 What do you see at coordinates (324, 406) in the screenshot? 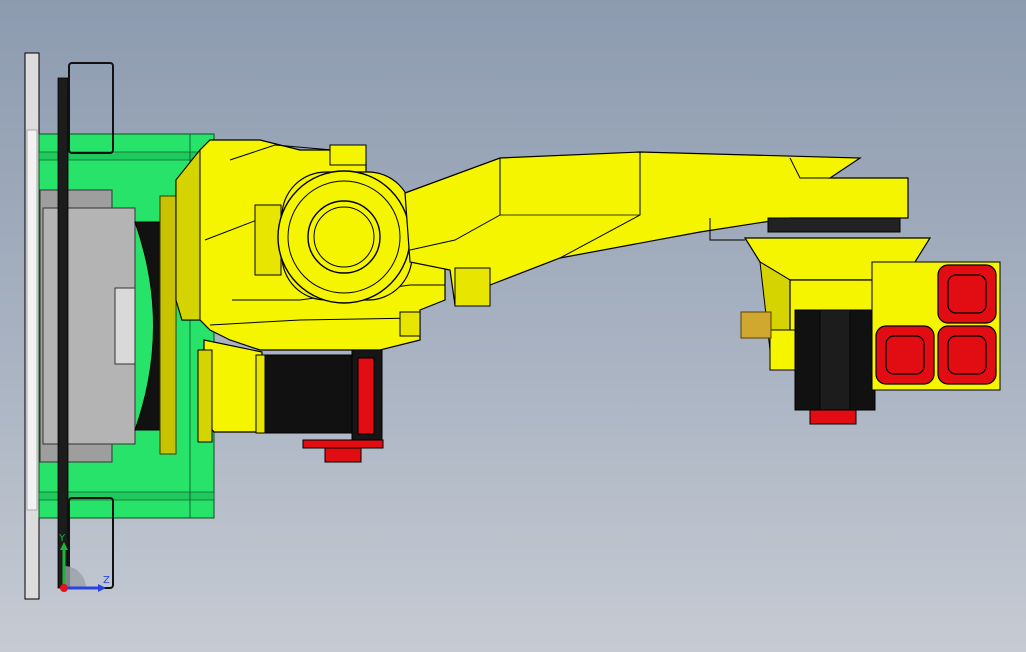
I see `motor-j3` at bounding box center [324, 406].